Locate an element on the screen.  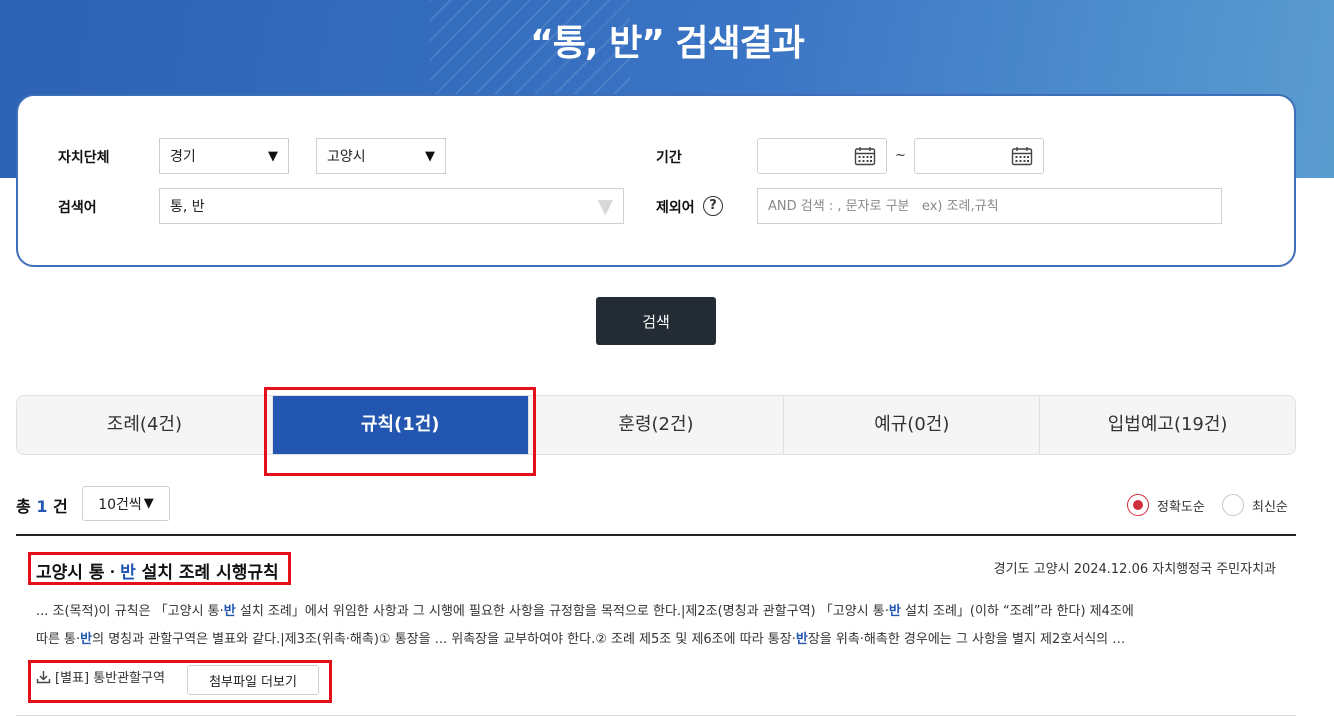
exclude-label: 제외어 is located at coordinates (675, 208).